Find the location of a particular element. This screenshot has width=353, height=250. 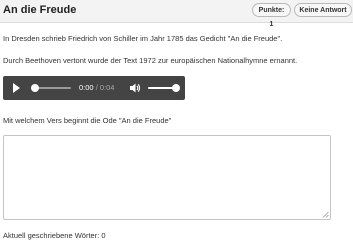

page-title: An die Freude is located at coordinates (40, 10).